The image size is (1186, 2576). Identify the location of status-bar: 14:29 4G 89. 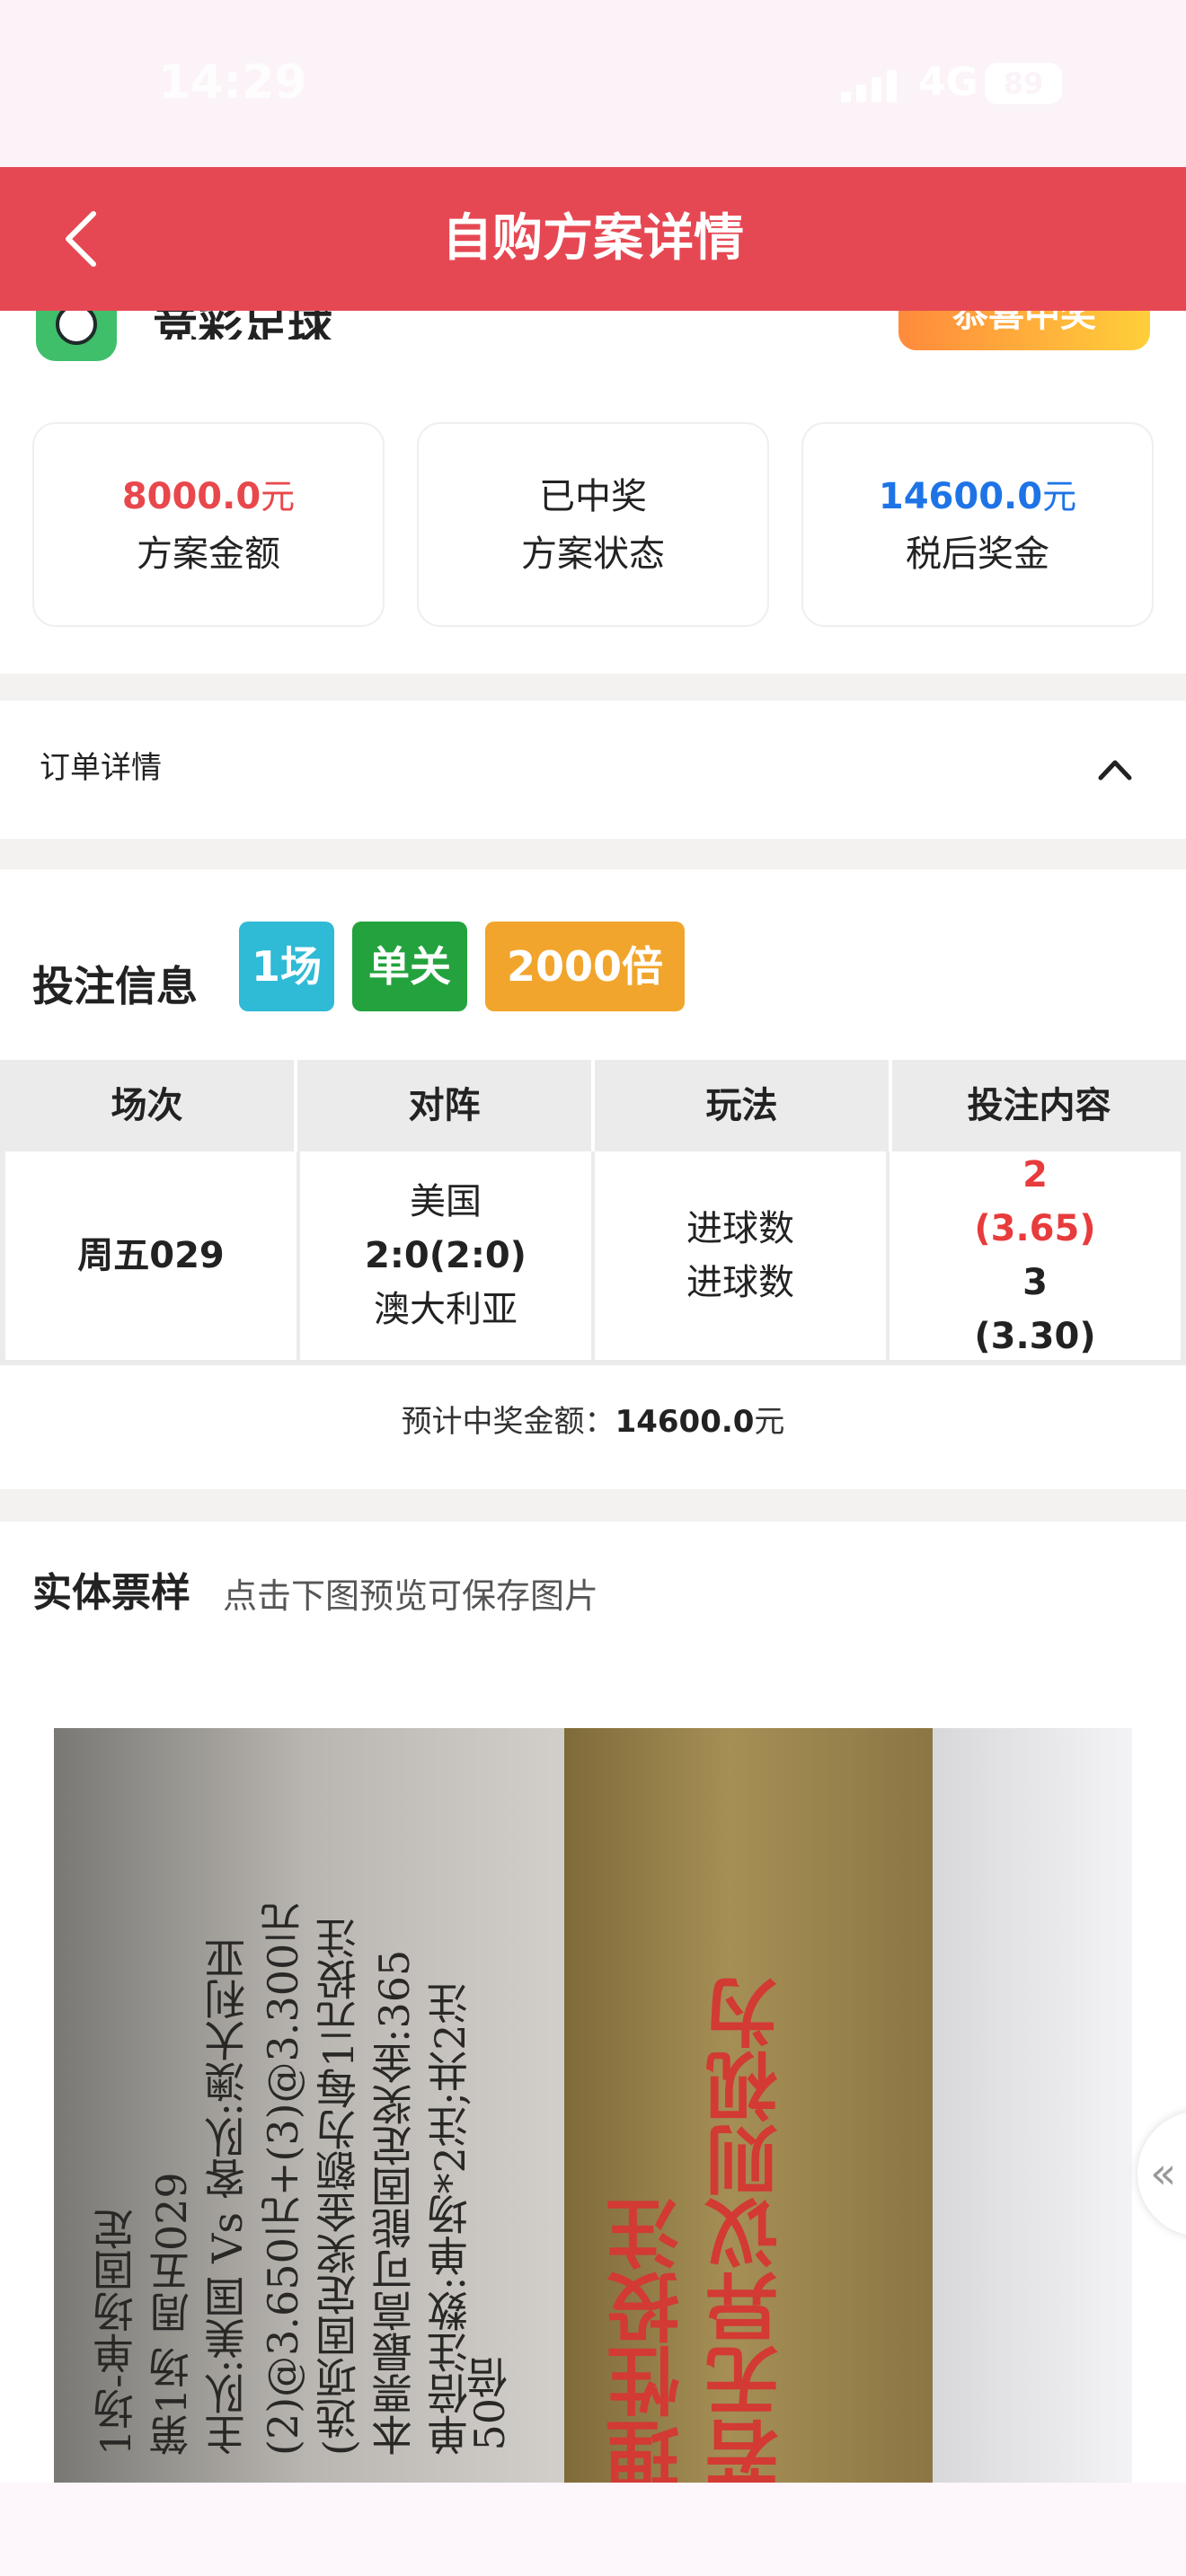
(593, 83).